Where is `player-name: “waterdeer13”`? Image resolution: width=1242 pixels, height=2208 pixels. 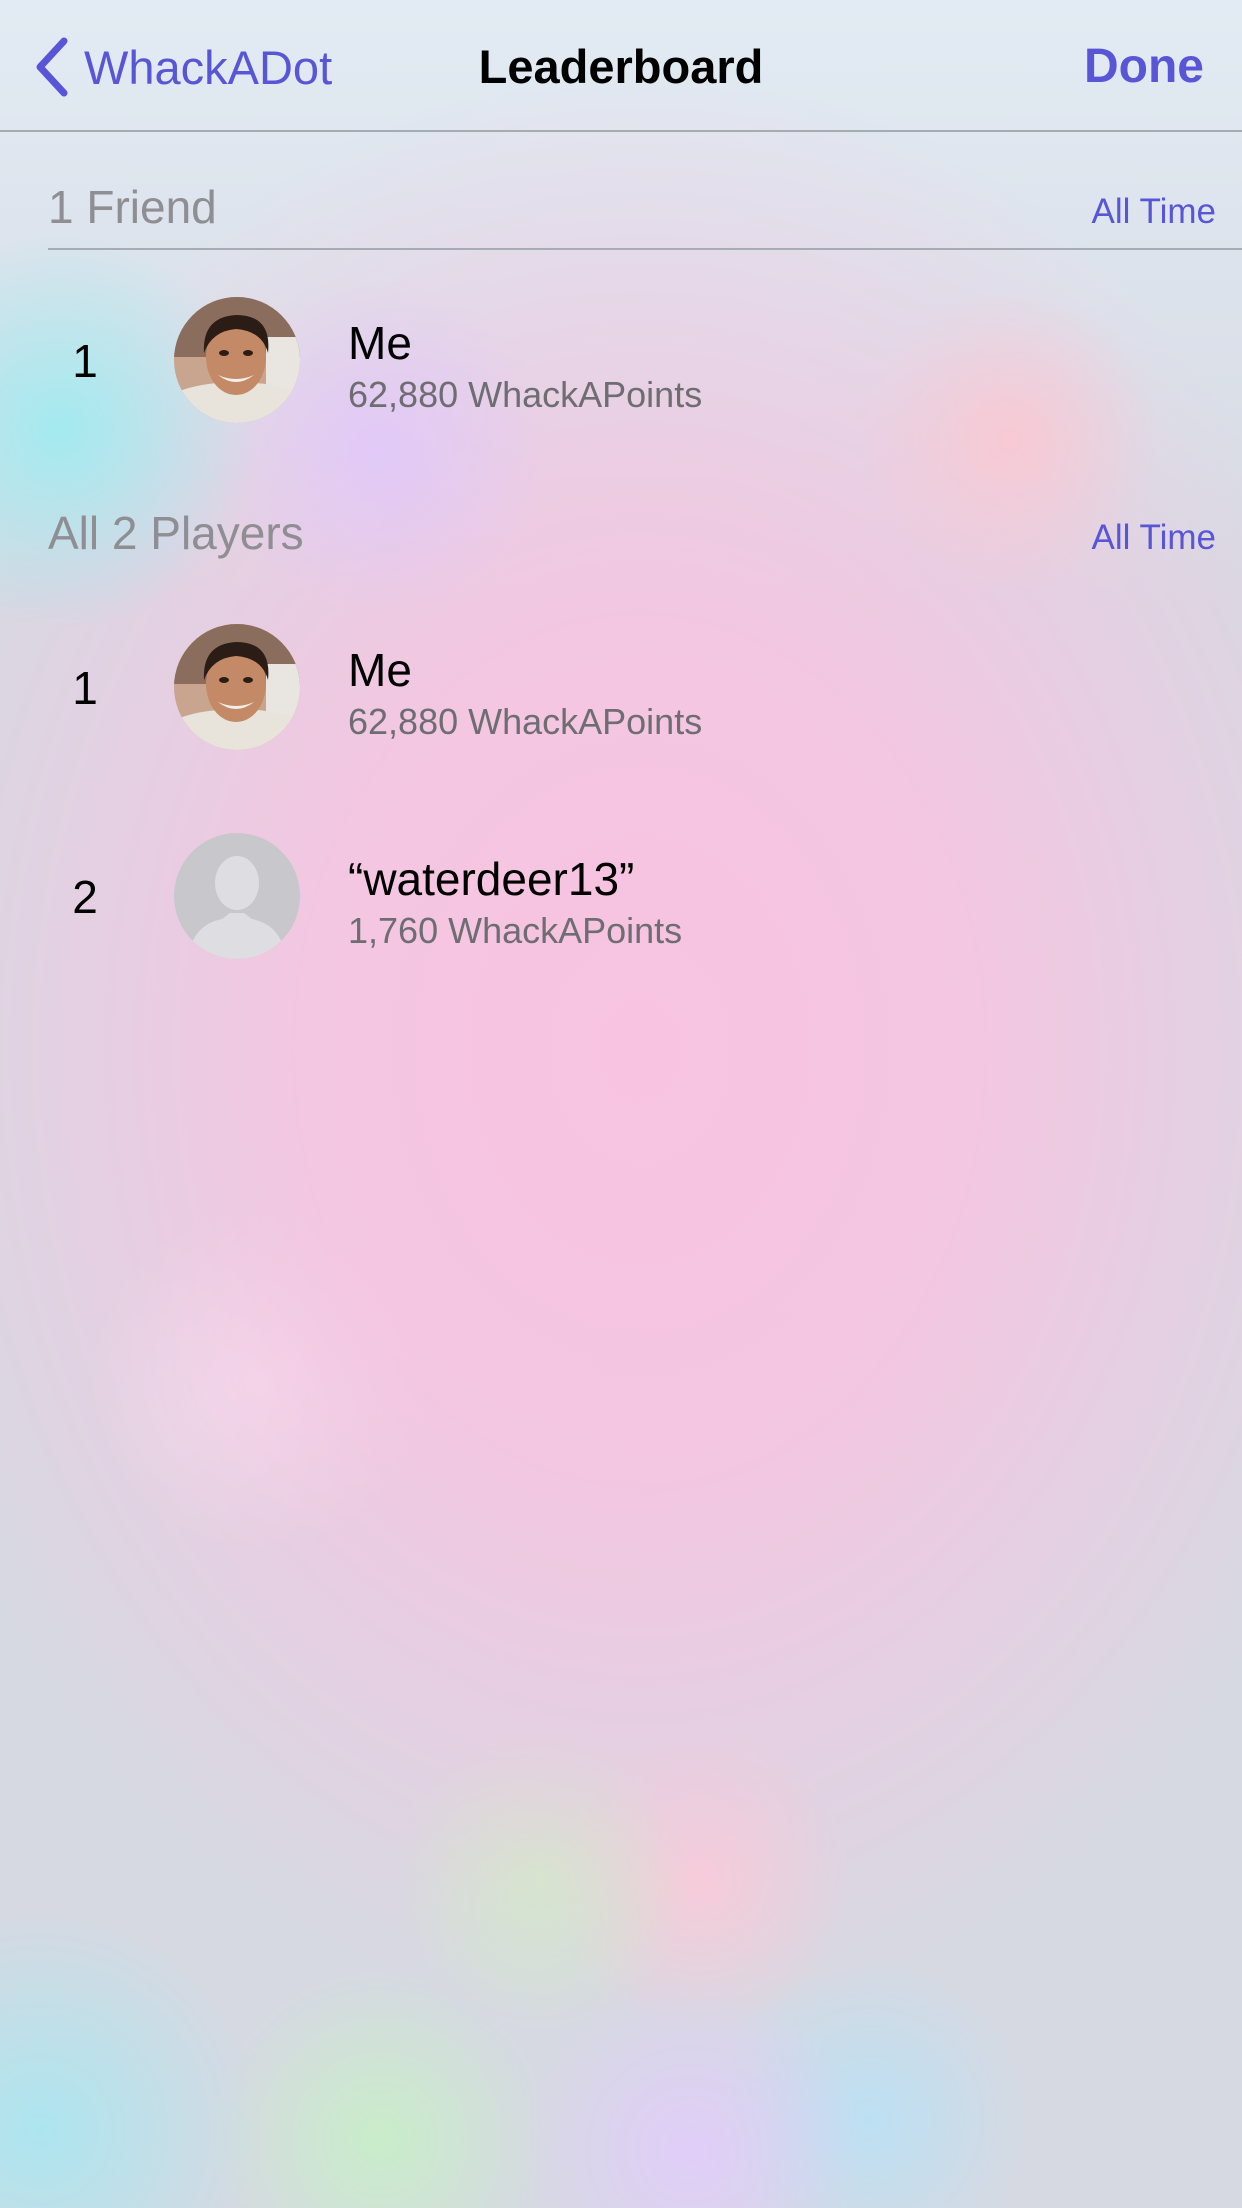 player-name: “waterdeer13” is located at coordinates (491, 879).